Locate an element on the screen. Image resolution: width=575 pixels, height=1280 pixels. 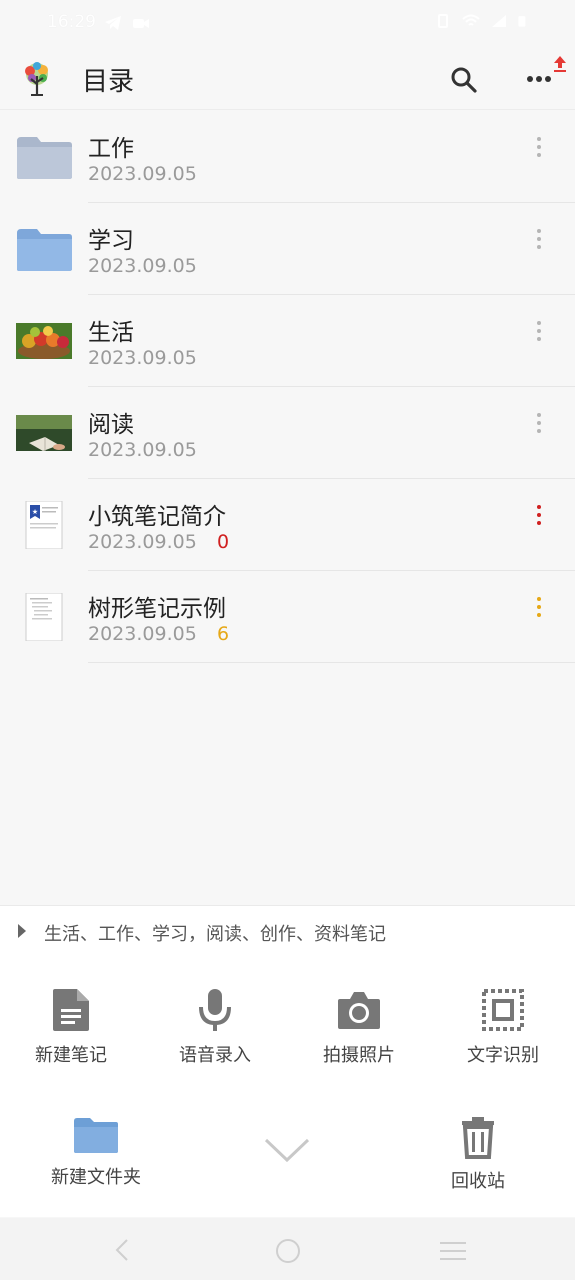
list-item: ★ 小筑笔记简介 2023.09.05 0 is located at coordinates (287, 525).